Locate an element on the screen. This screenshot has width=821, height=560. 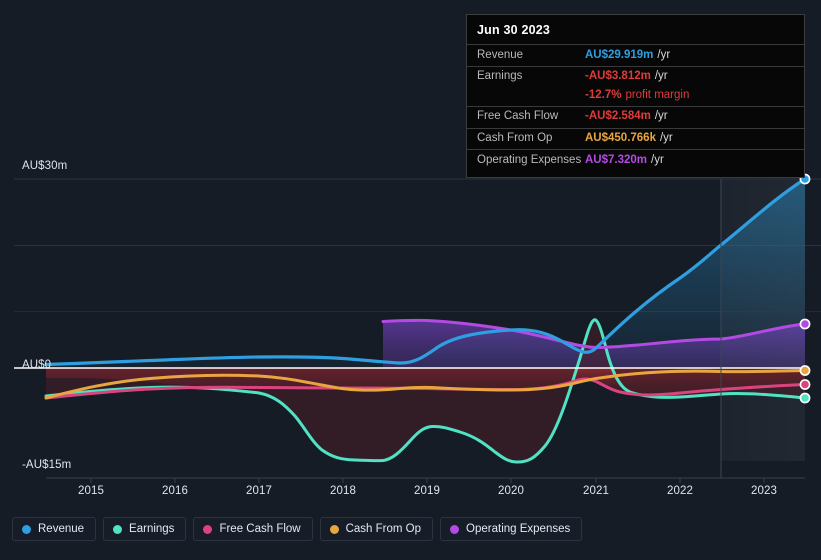
tooltip-row-cash-from-op: Cash From Op AU$450.766k /yr is located at coordinates (635, 138).